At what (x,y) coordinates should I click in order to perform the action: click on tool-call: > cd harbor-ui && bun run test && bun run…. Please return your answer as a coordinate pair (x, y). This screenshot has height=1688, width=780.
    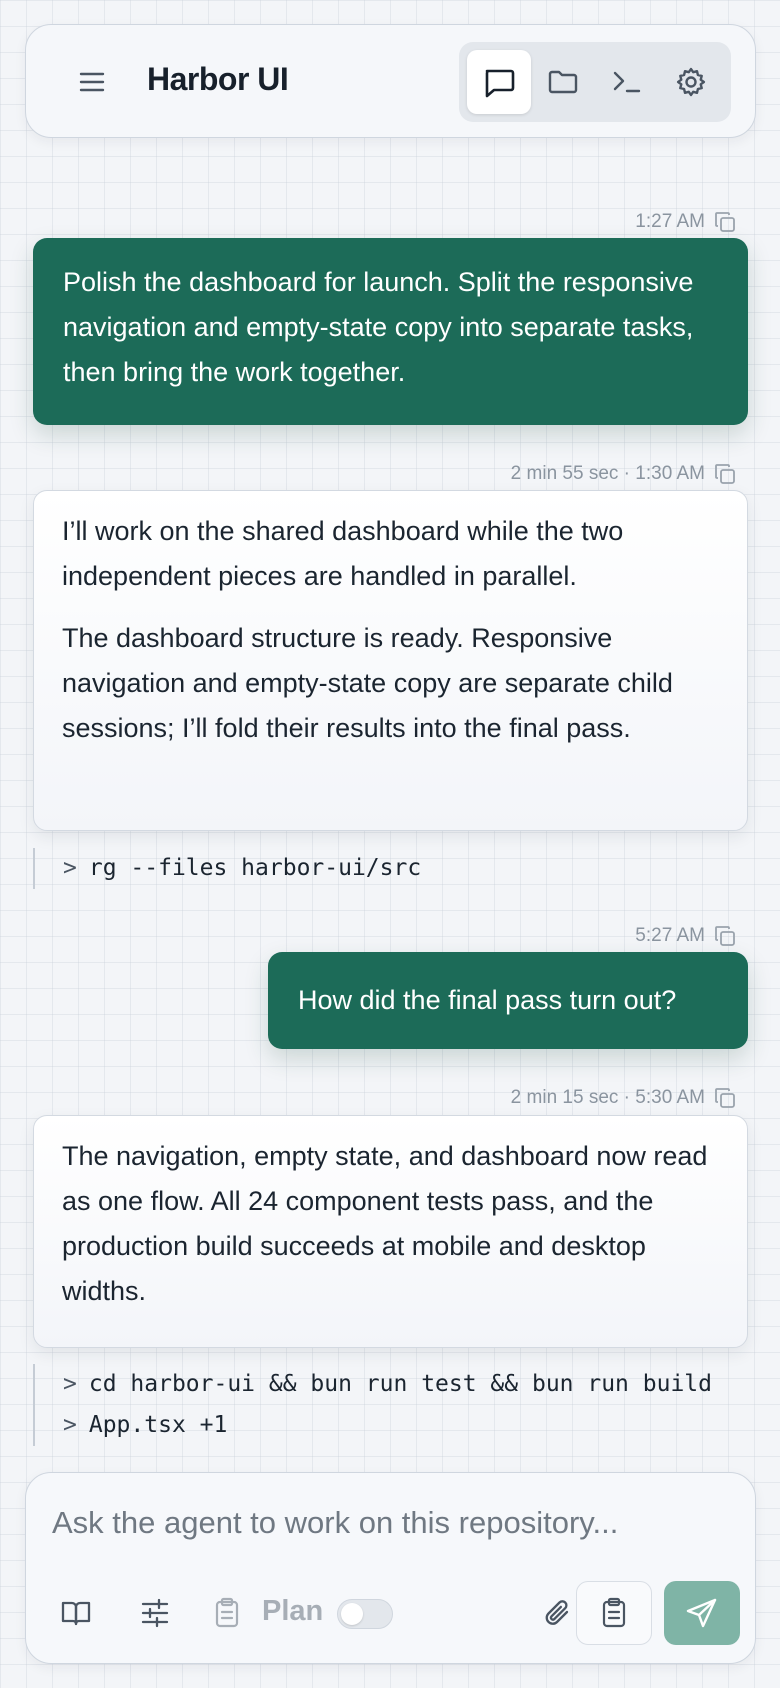
    Looking at the image, I should click on (387, 1384).